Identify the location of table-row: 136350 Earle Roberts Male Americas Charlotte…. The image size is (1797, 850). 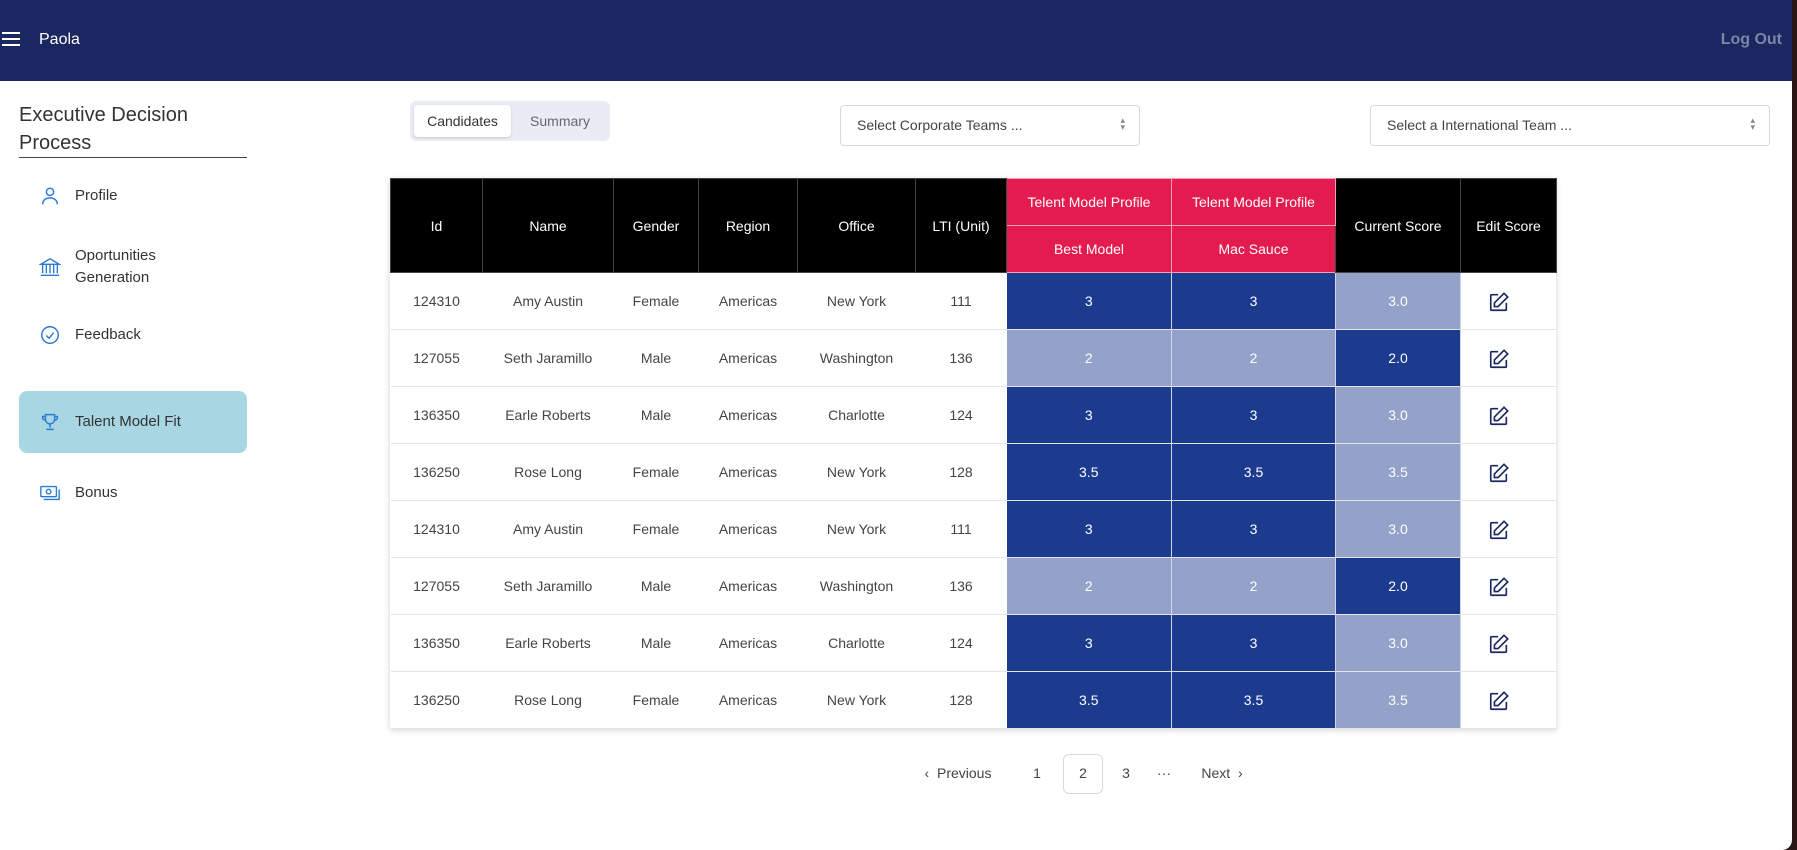
(973, 643).